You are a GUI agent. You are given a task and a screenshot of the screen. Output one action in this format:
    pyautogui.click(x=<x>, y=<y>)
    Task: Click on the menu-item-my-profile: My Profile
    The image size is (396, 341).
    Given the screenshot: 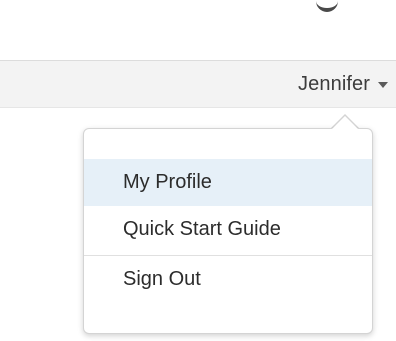 What is the action you would take?
    pyautogui.click(x=228, y=182)
    